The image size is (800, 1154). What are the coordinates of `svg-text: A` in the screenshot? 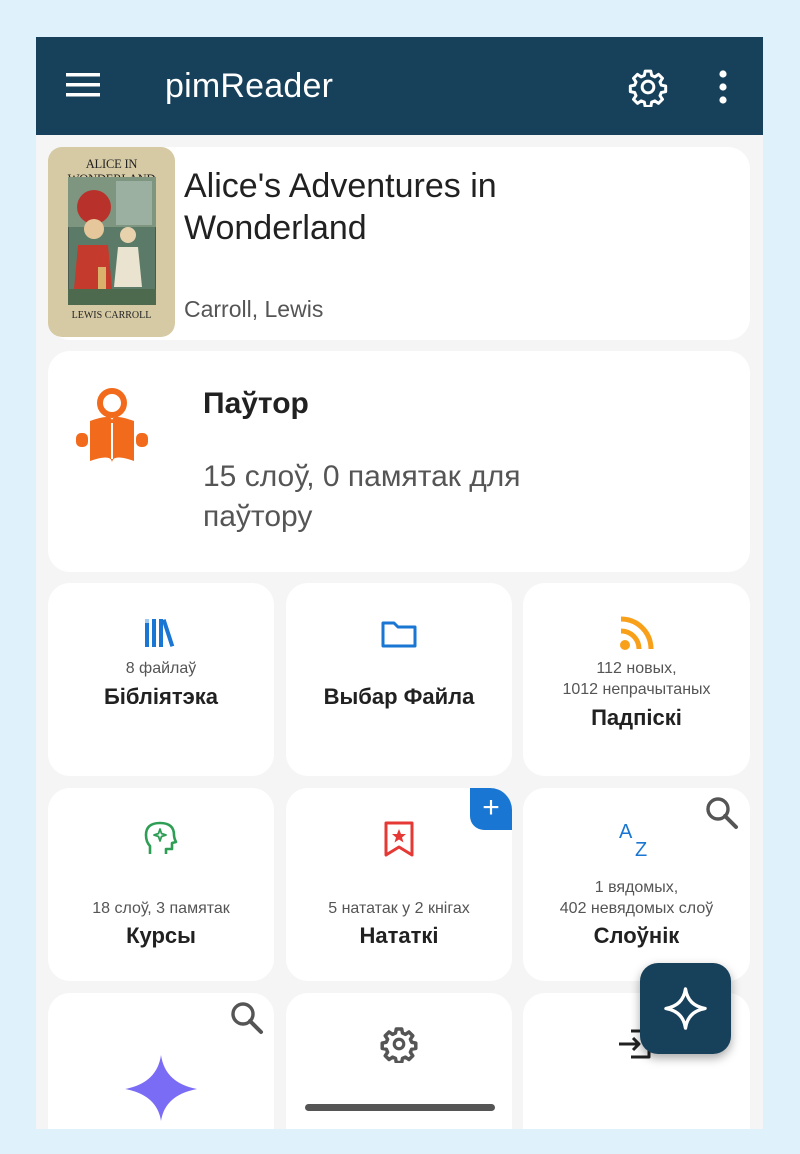 It's located at (626, 832).